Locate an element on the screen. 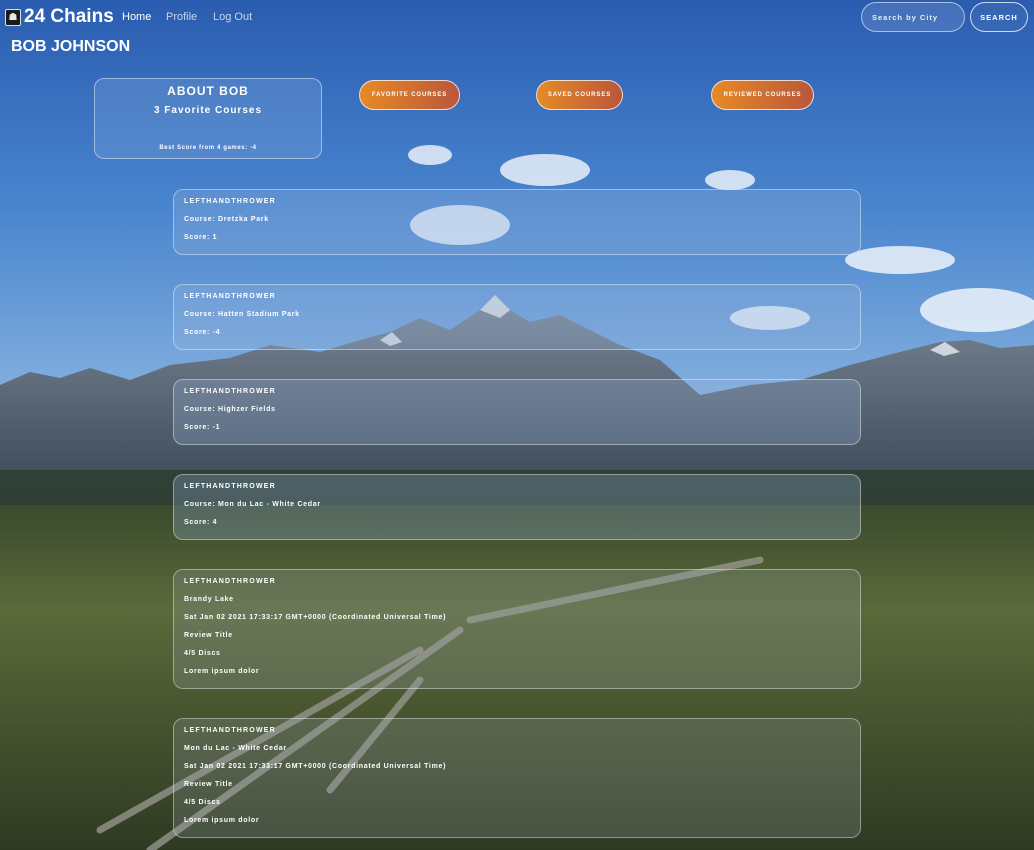 This screenshot has width=1034, height=850. review-course: Mon du Lac - White Cedar is located at coordinates (235, 748).